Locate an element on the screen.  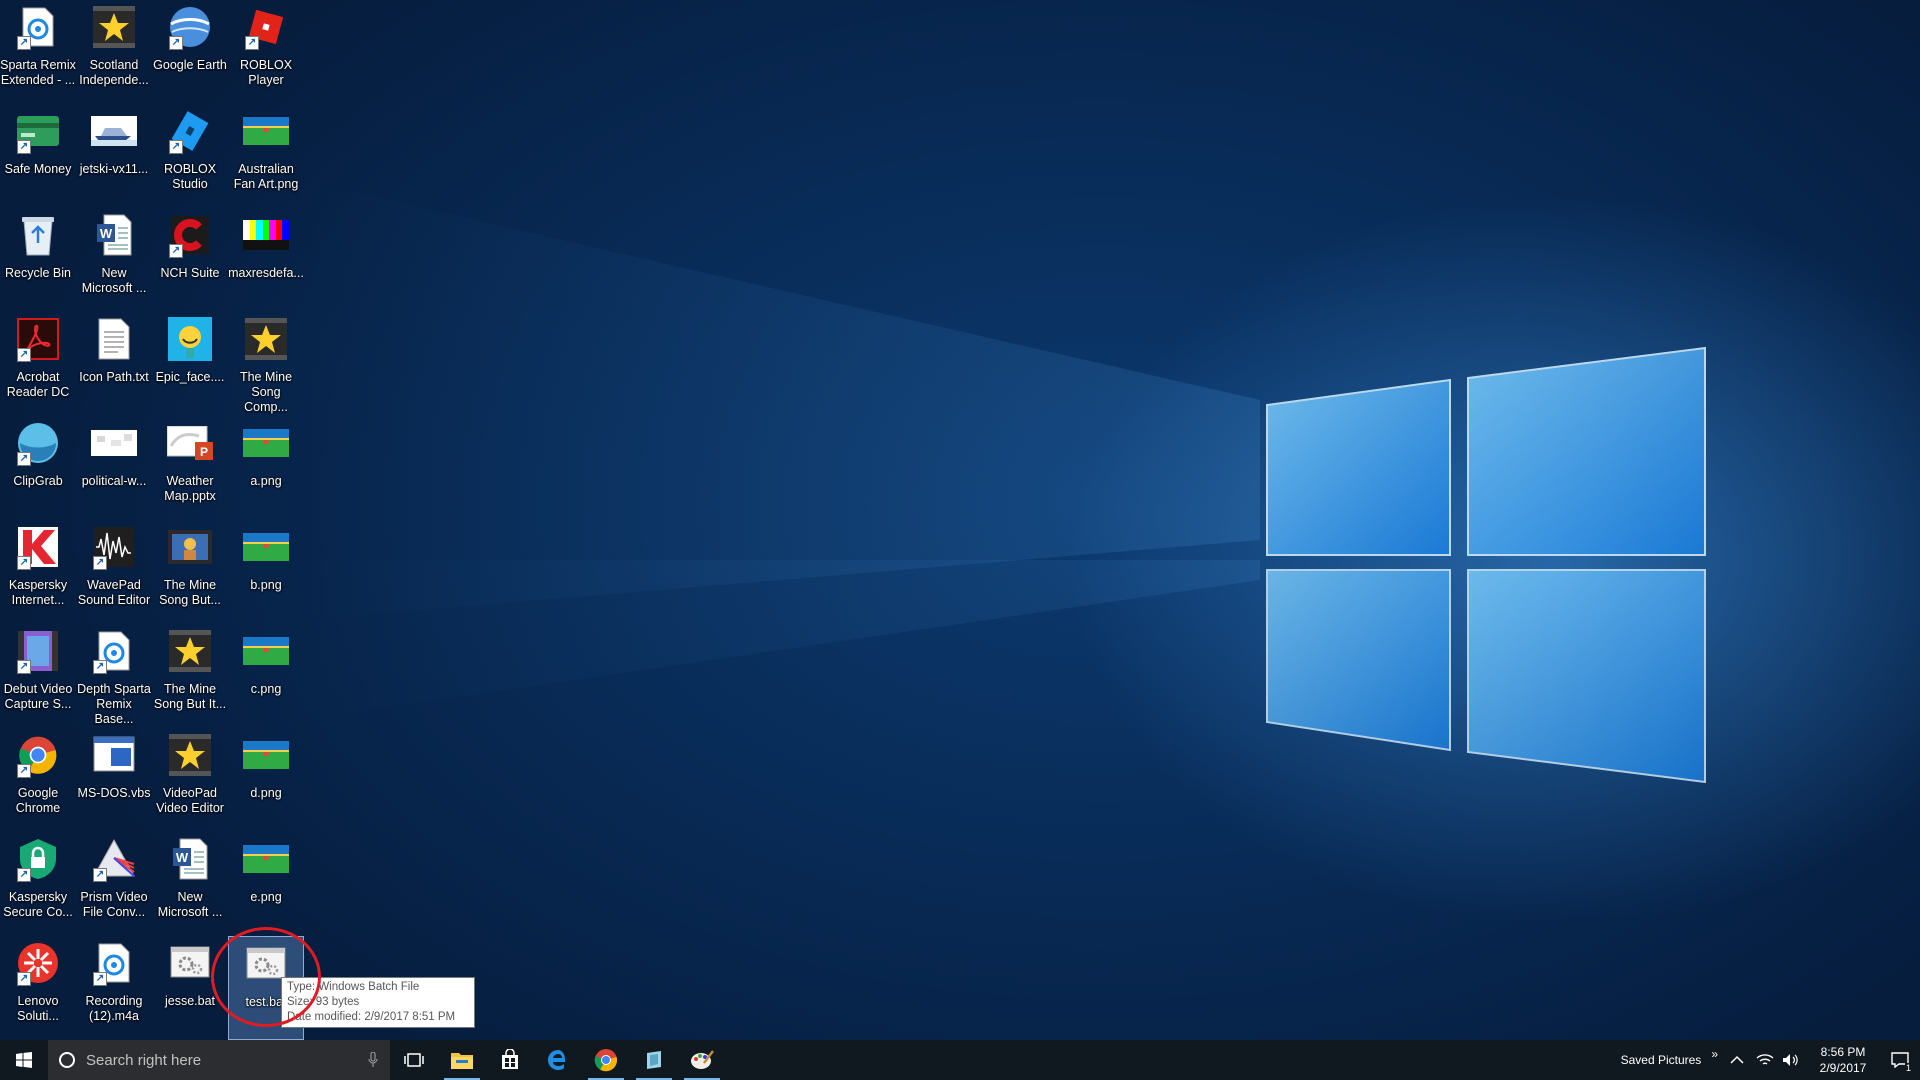
desktop-icon: ↗ Recording (12).m4a is located at coordinates (114, 988).